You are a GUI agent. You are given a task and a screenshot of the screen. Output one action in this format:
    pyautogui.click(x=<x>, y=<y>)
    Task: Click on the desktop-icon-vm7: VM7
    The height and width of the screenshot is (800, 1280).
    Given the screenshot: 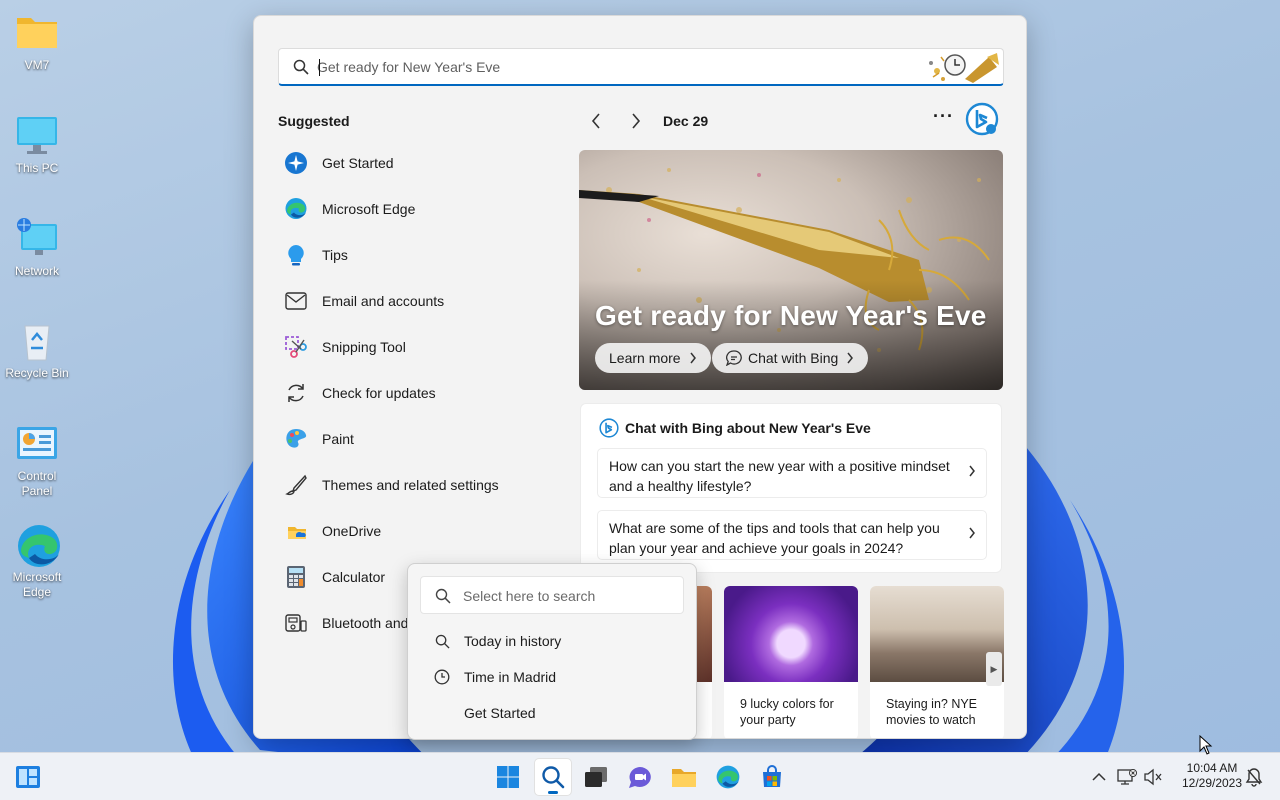 What is the action you would take?
    pyautogui.click(x=37, y=42)
    